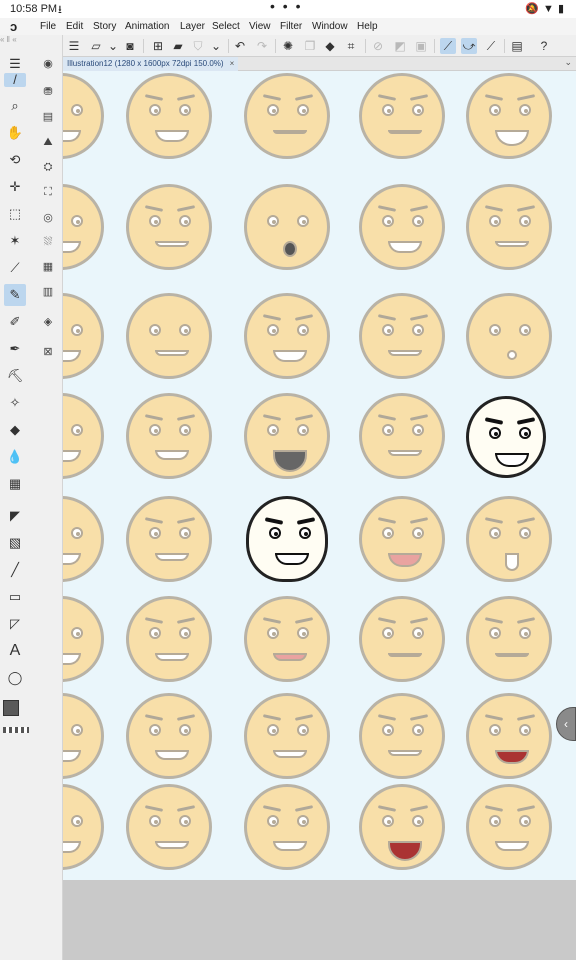 The height and width of the screenshot is (960, 576). What do you see at coordinates (74, 46) in the screenshot?
I see `menu-icon: ☰` at bounding box center [74, 46].